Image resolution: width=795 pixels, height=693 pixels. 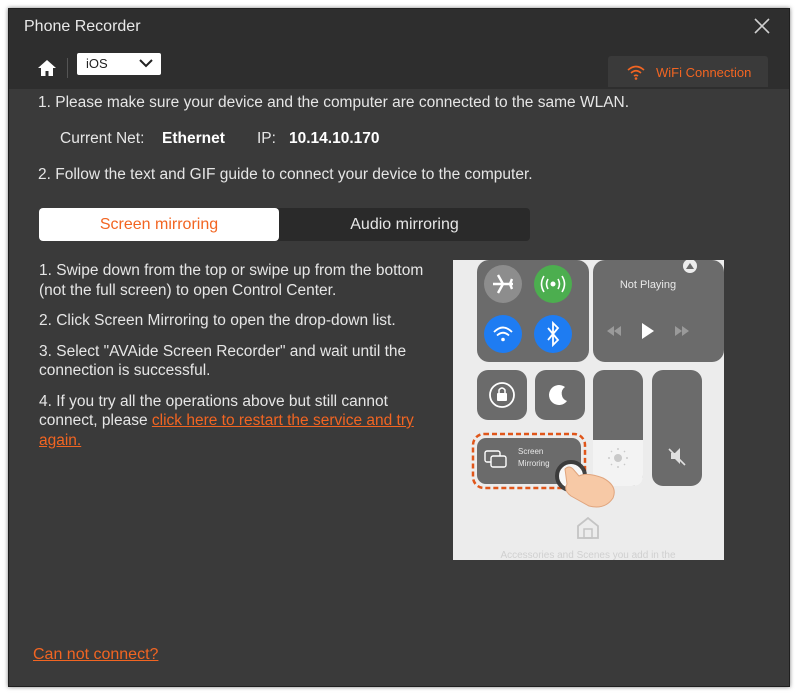 I want to click on wifi-toggle-icon, so click(x=503, y=334).